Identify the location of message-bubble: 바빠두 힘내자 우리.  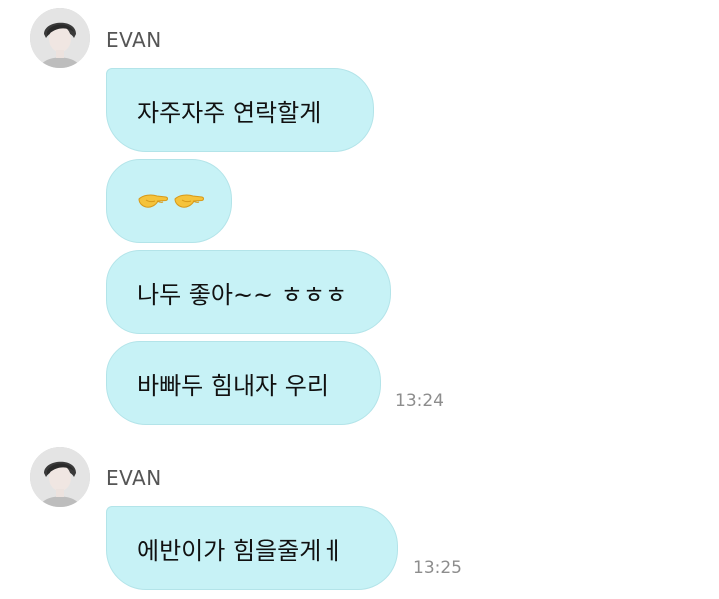
(243, 383).